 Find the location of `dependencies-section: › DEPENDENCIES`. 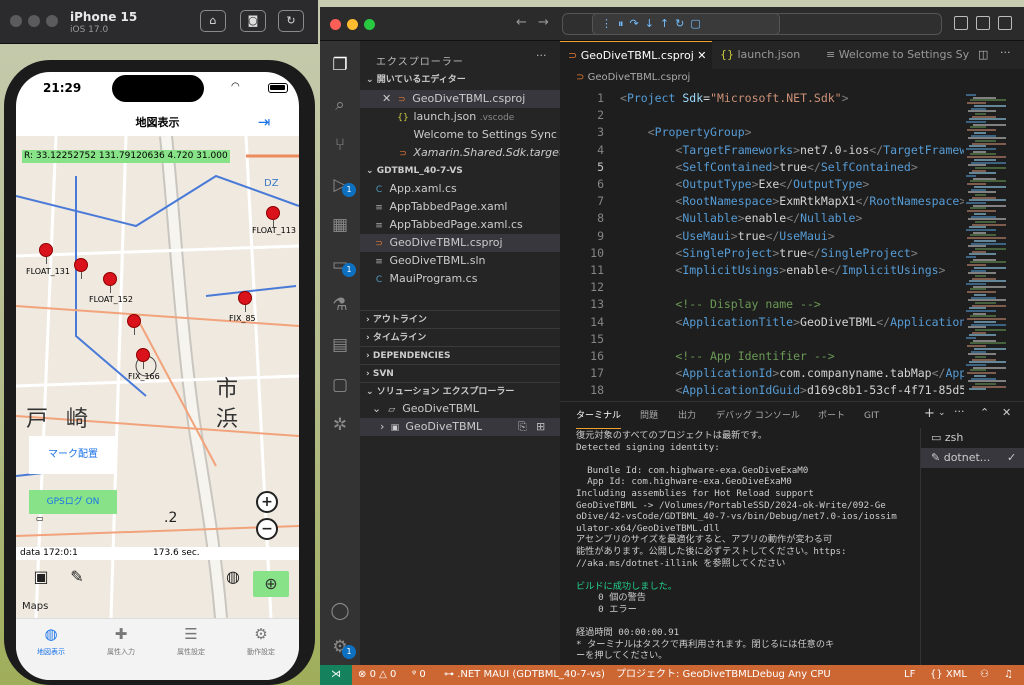

dependencies-section: › DEPENDENCIES is located at coordinates (460, 355).